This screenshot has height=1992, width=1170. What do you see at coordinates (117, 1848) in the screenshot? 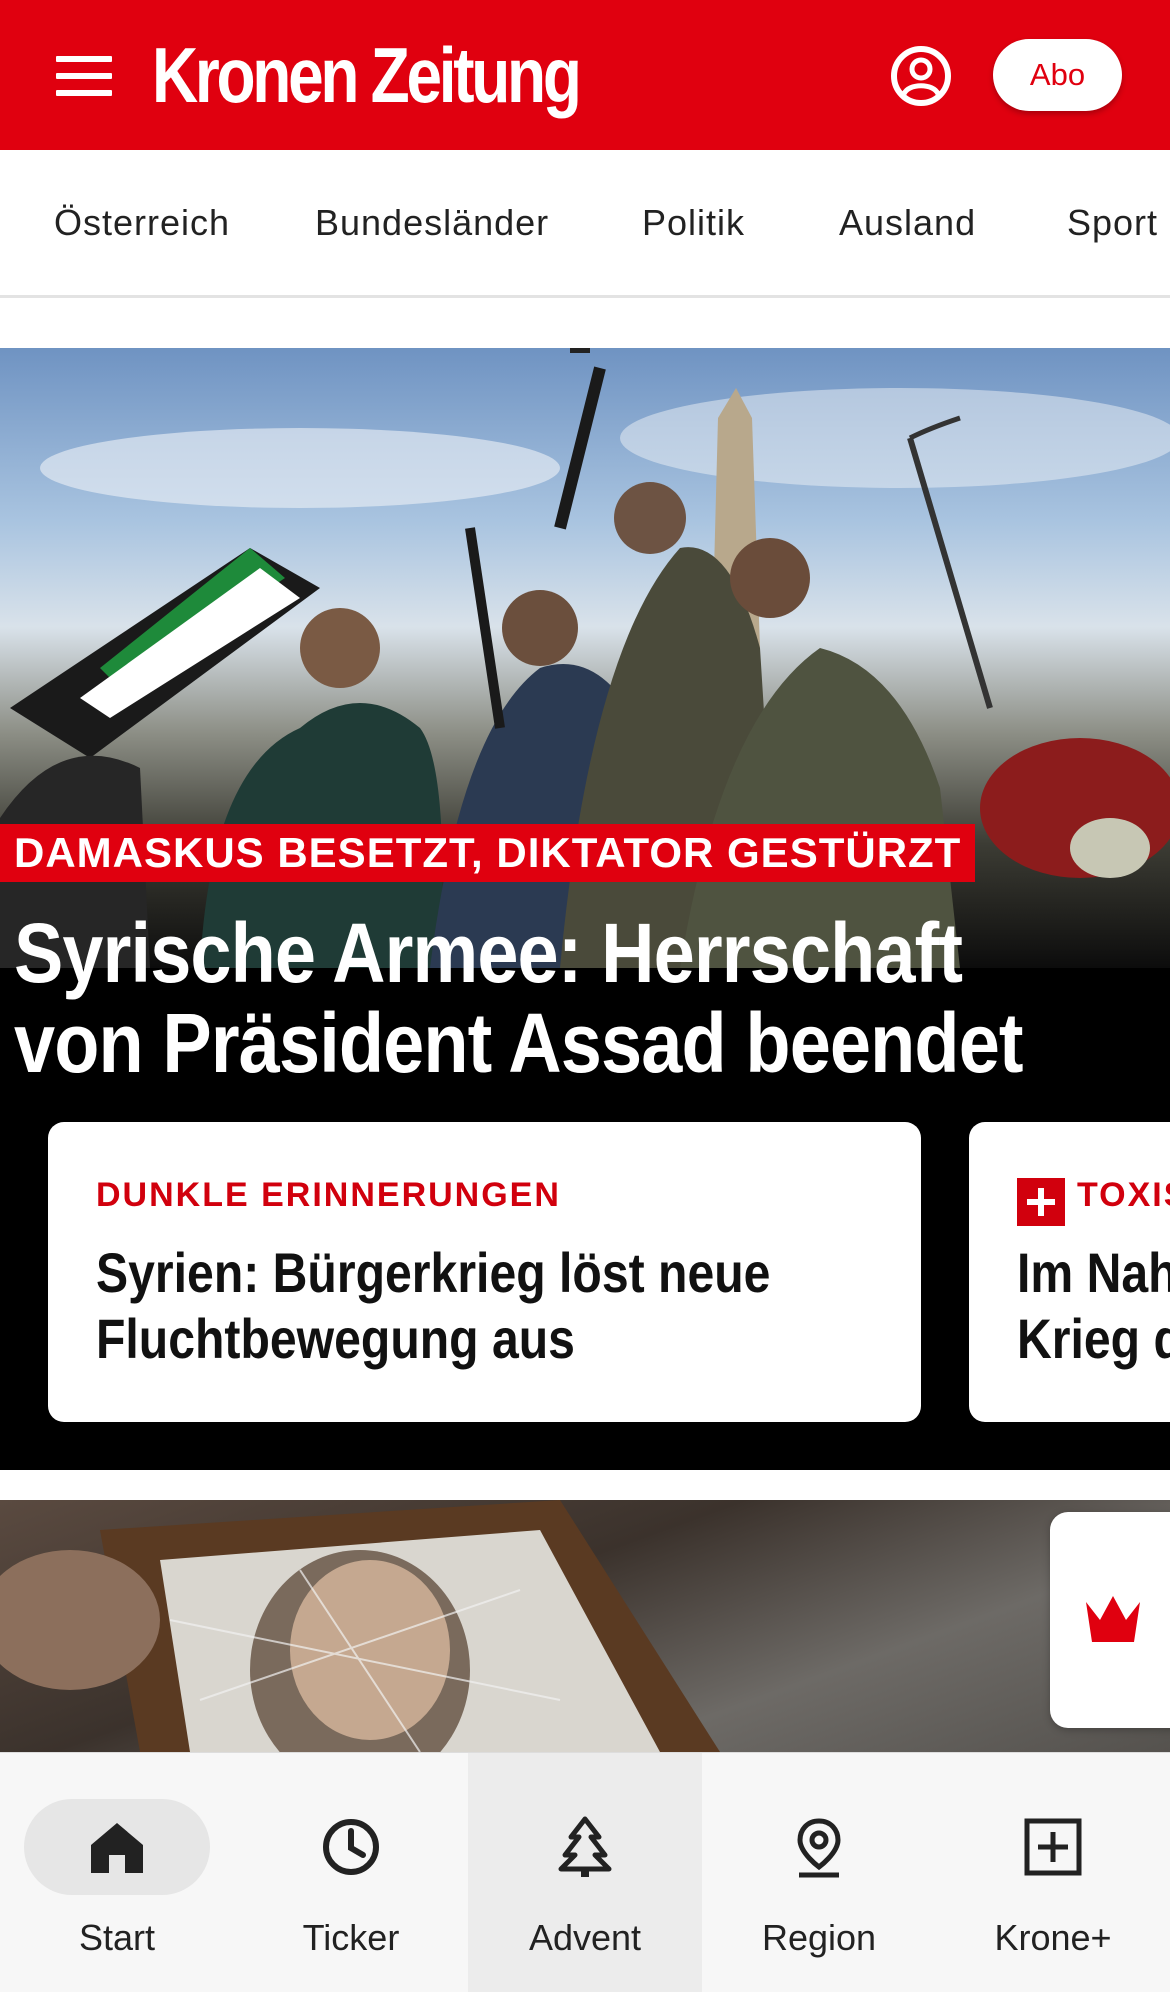
I see `home-icon` at bounding box center [117, 1848].